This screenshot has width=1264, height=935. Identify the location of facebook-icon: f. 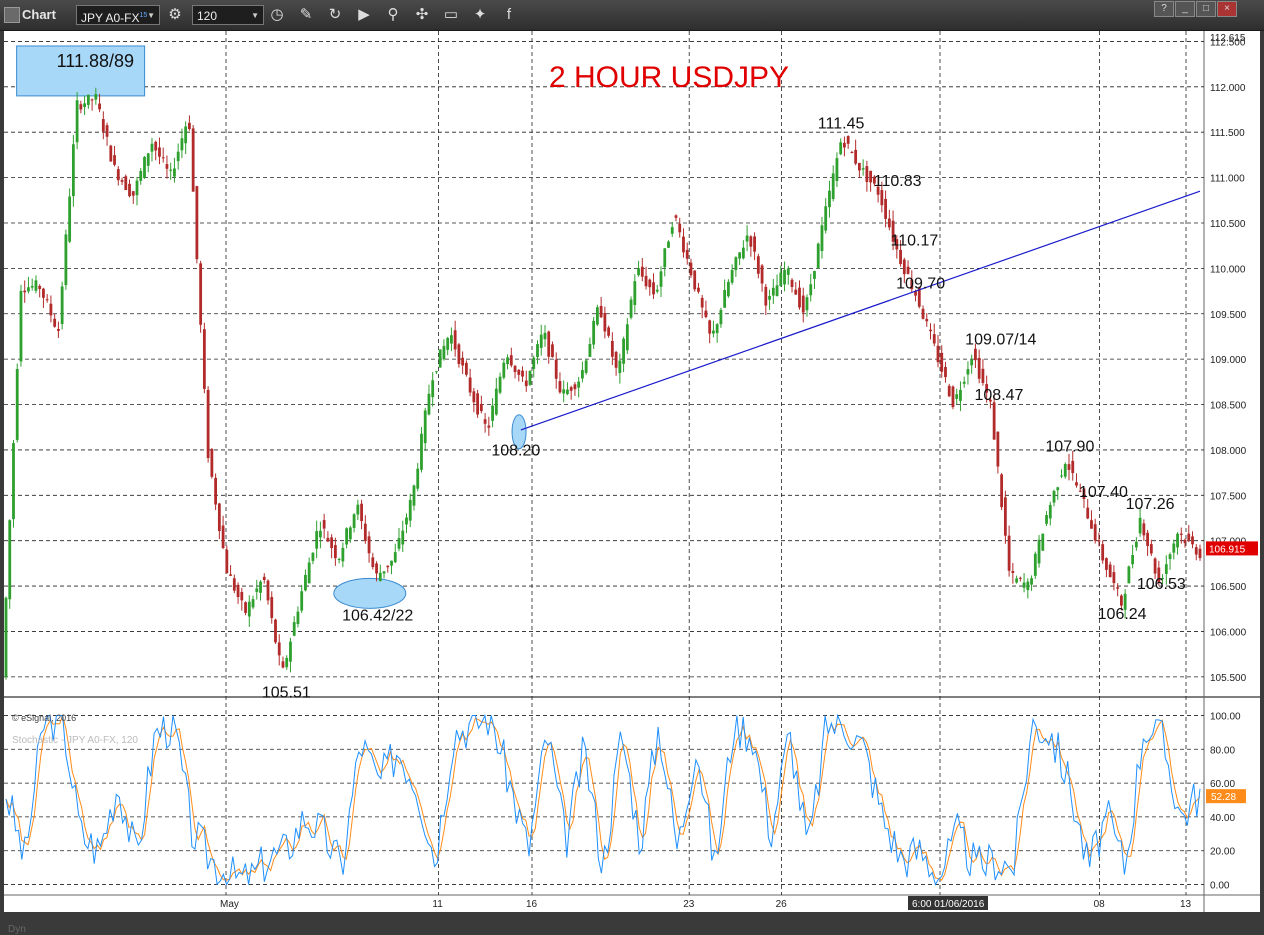
(509, 15).